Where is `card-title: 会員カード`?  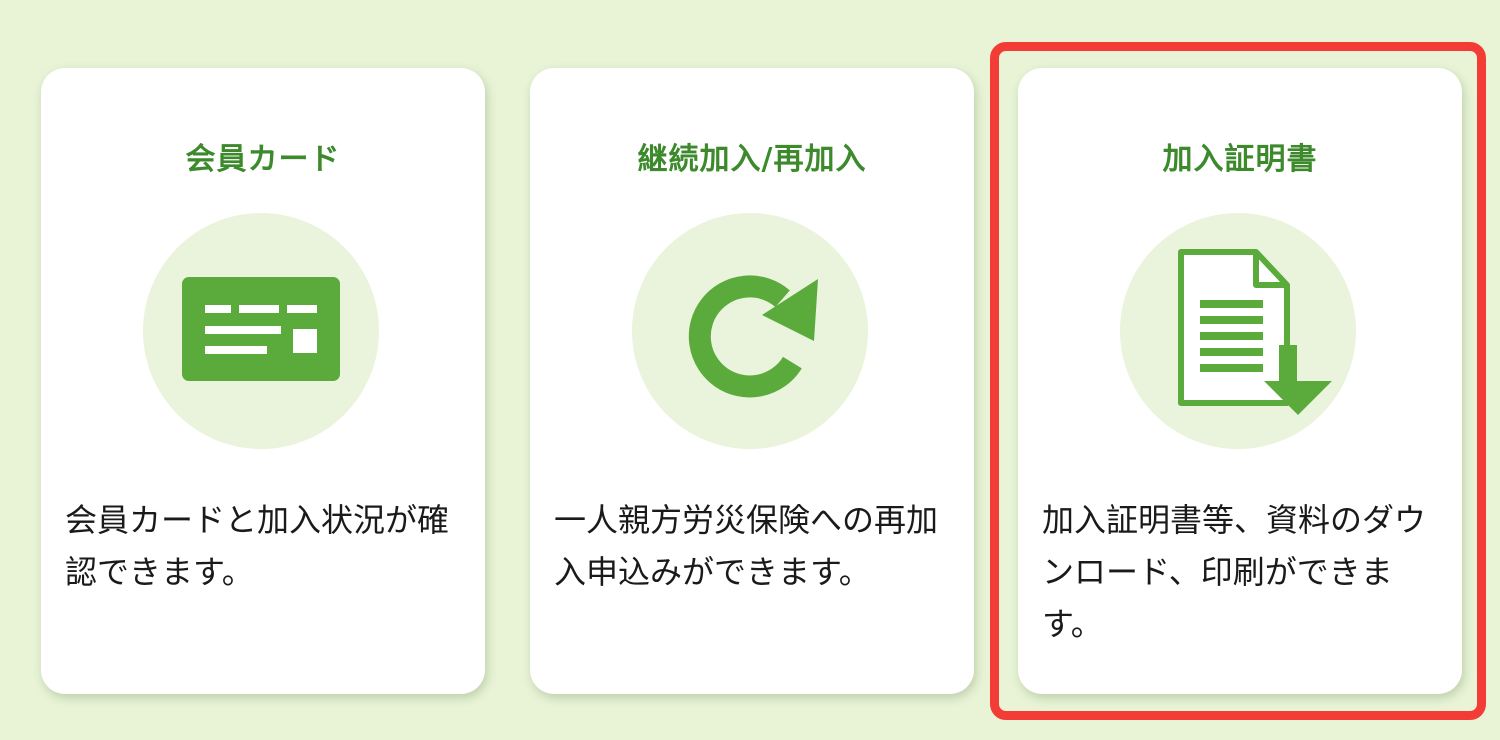
card-title: 会員カード is located at coordinates (263, 159).